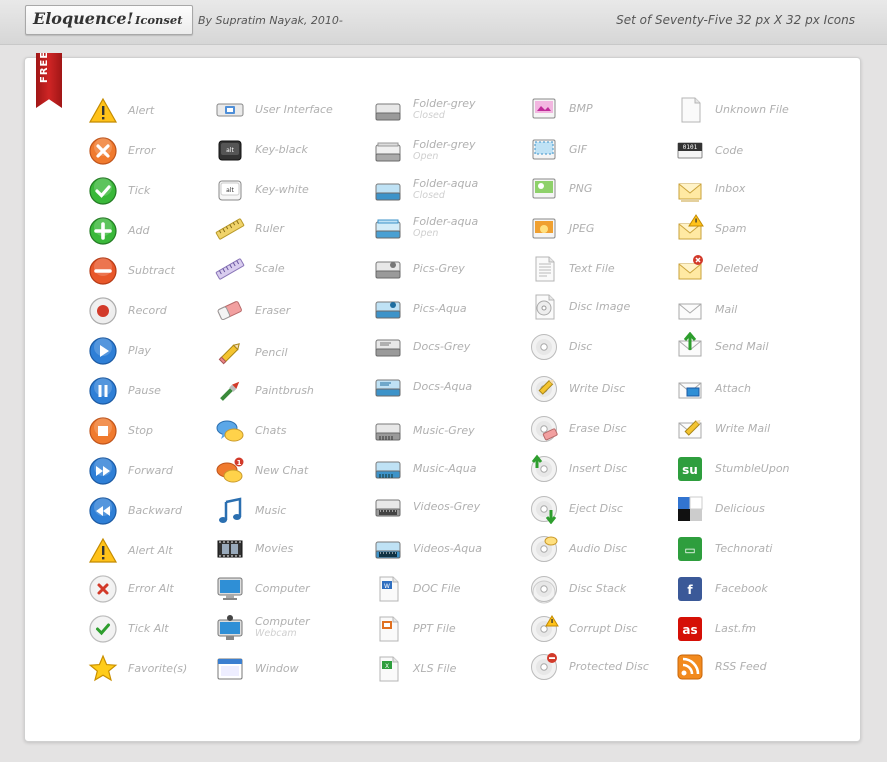 Image resolution: width=887 pixels, height=762 pixels. Describe the element at coordinates (453, 347) in the screenshot. I see `icon-entry-docs-grey: Docs-Grey` at that location.